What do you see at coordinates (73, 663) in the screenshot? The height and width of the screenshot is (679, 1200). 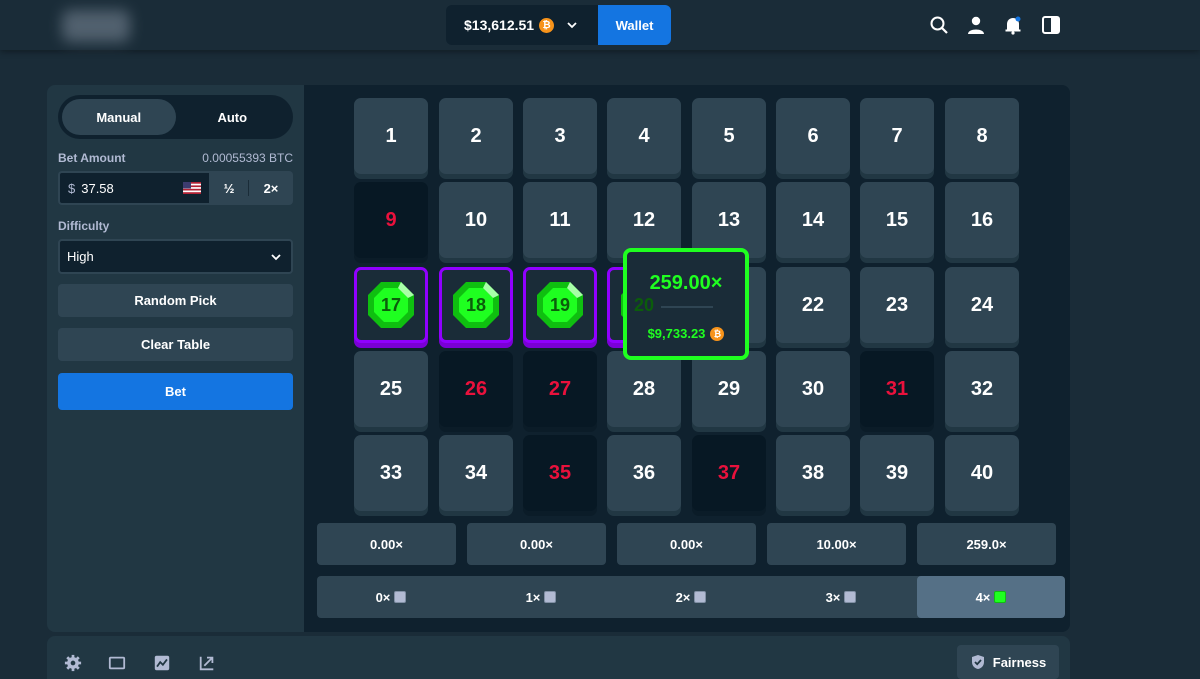 I see `settings-gear-icon` at bounding box center [73, 663].